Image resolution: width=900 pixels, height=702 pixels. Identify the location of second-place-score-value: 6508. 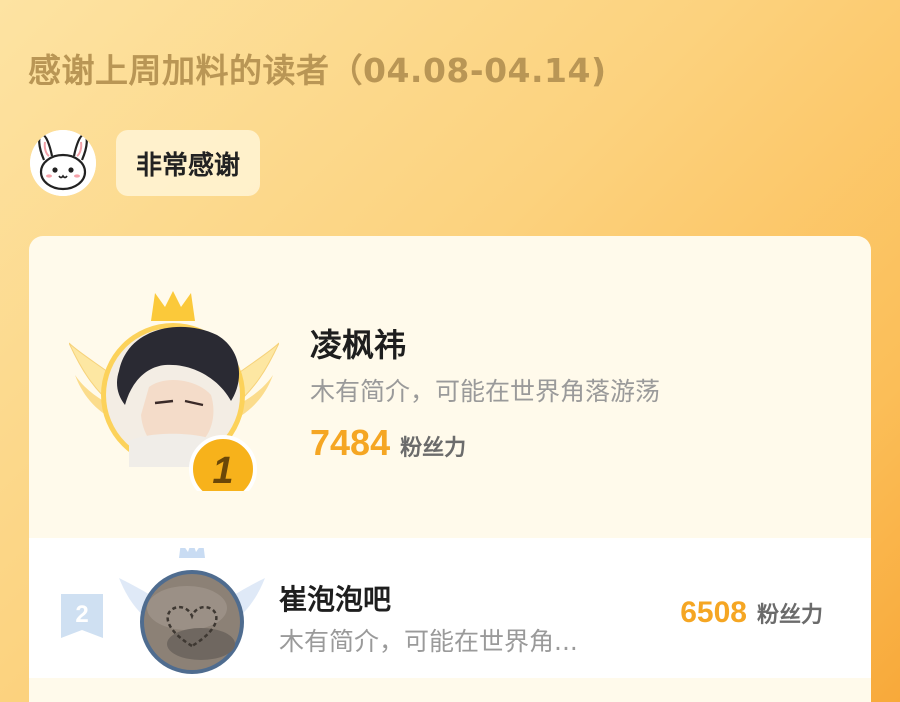
(713, 612).